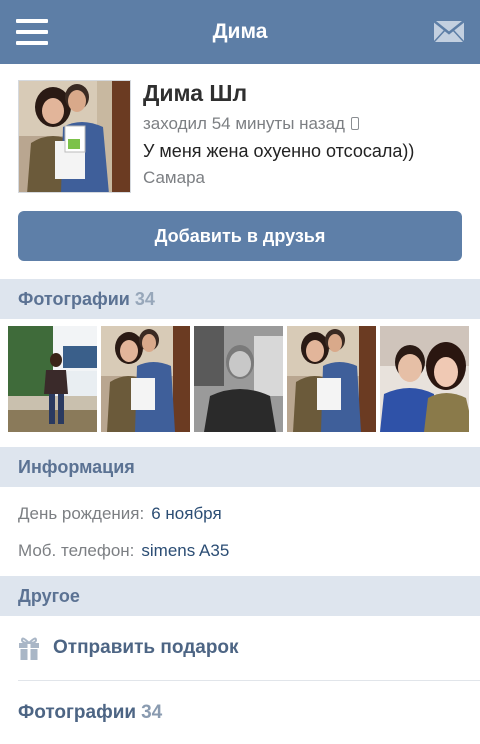  I want to click on add-friend-button: Добавить в друзья, so click(240, 236).